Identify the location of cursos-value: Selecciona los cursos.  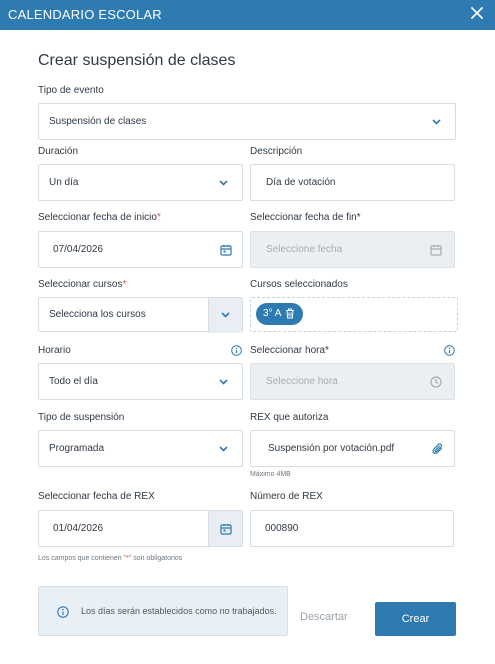
(97, 314).